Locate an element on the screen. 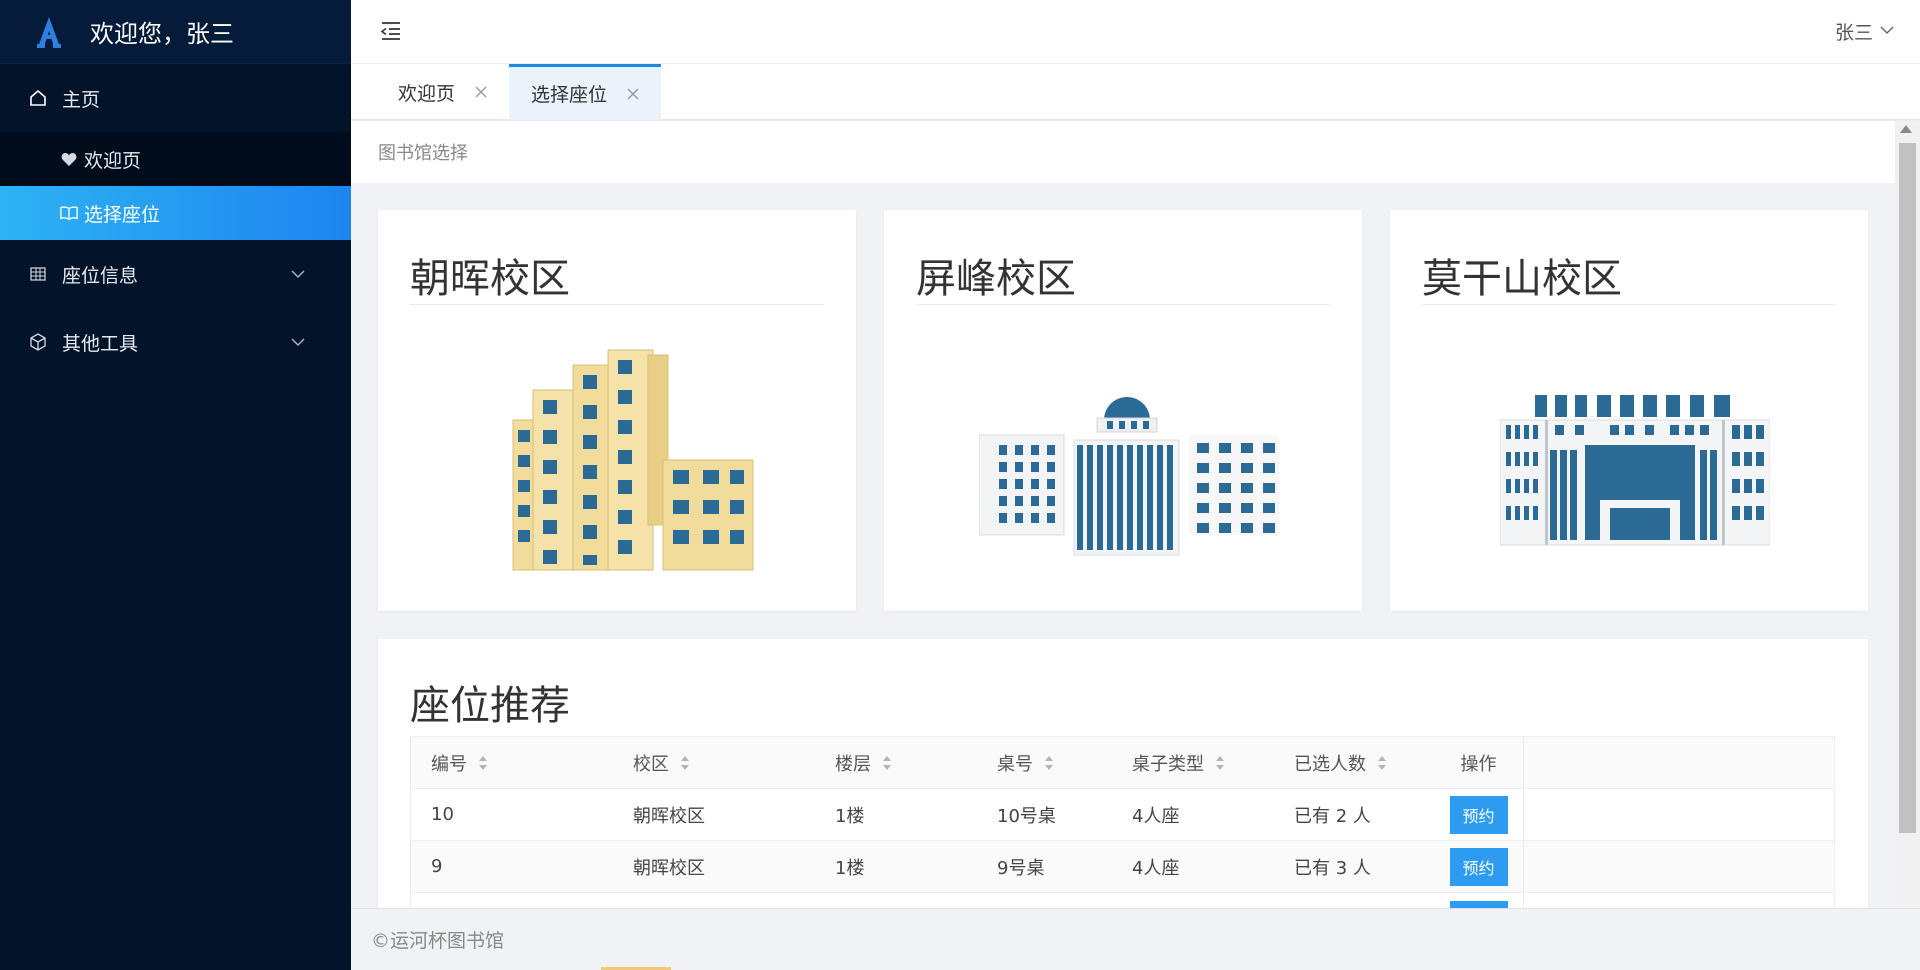 This screenshot has width=1920, height=970. grid-icon is located at coordinates (38, 274).